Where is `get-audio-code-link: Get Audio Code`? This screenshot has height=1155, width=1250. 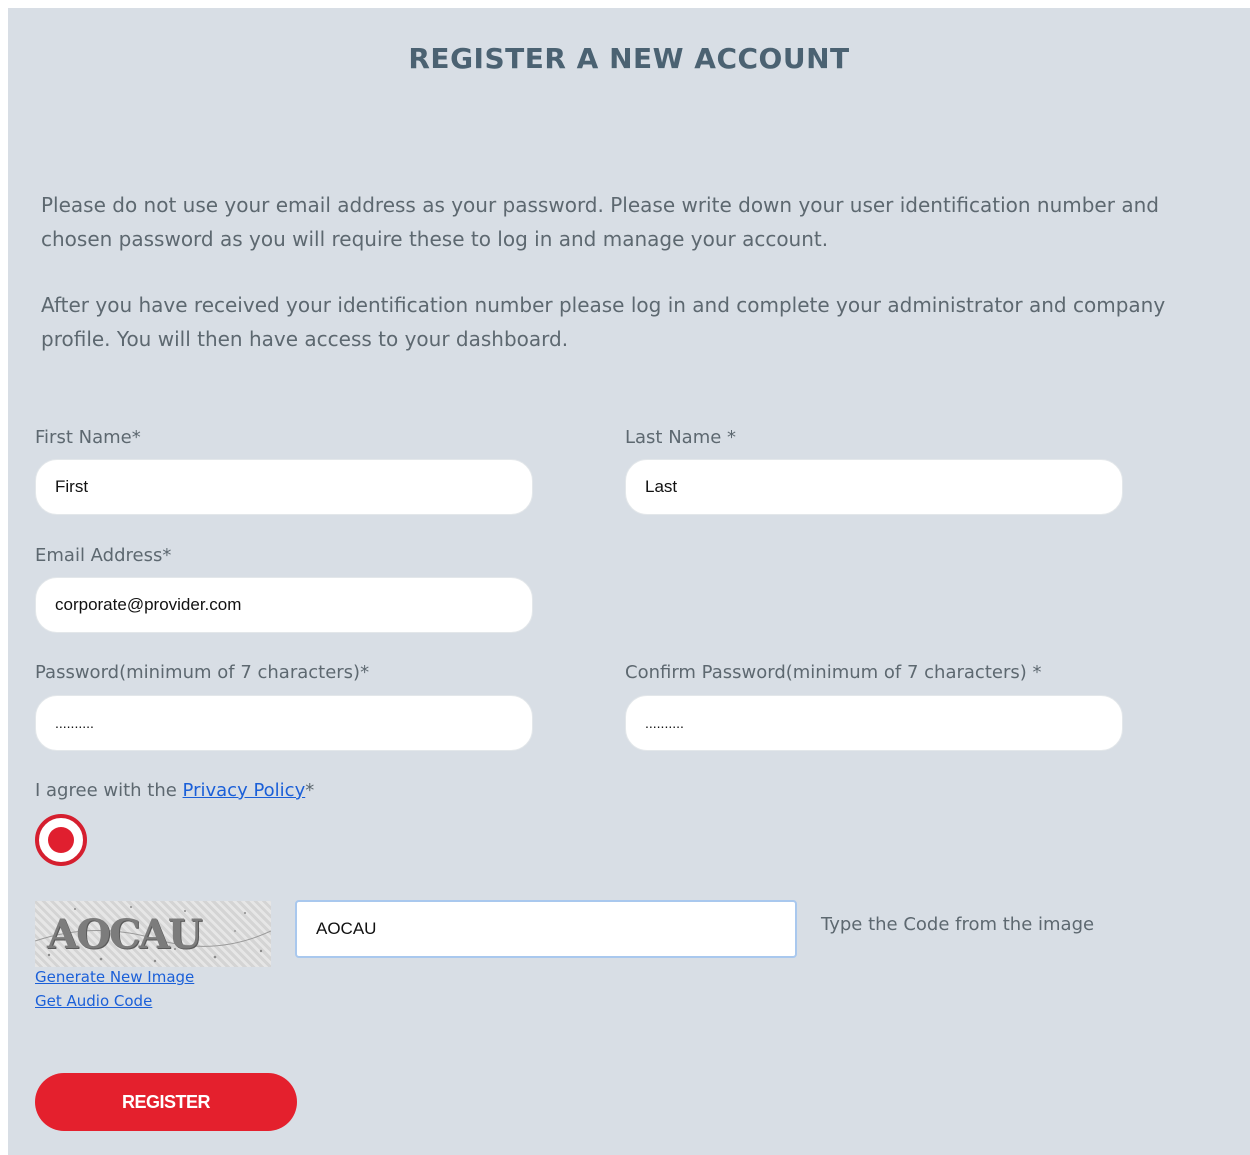
get-audio-code-link: Get Audio Code is located at coordinates (93, 1001).